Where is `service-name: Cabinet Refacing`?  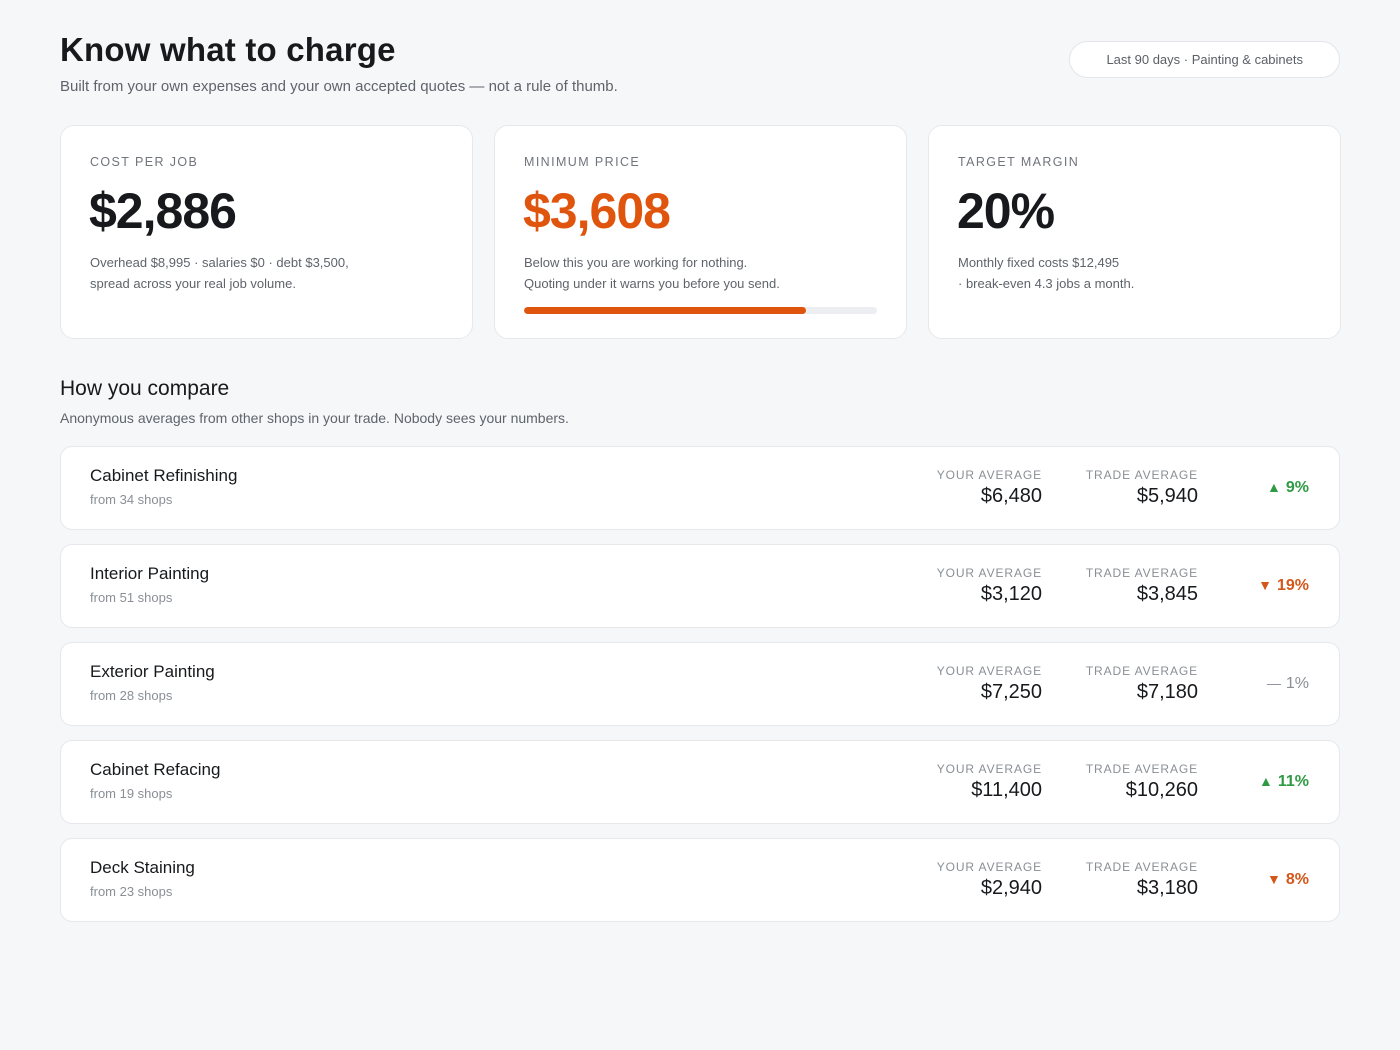
service-name: Cabinet Refacing is located at coordinates (155, 769).